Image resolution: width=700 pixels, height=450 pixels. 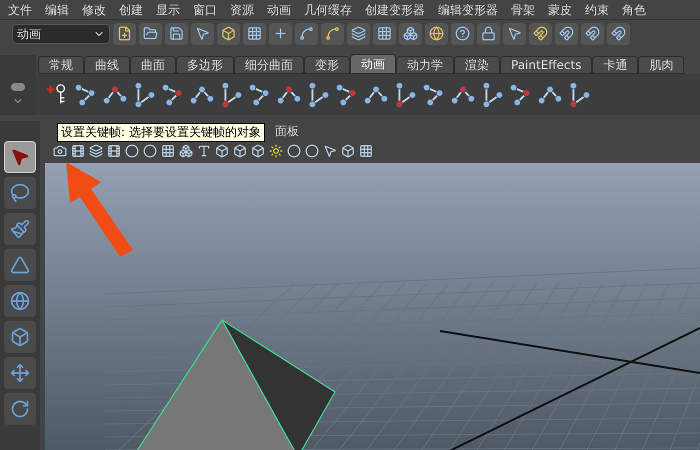 I want to click on shelf-tab: 多边形, so click(x=205, y=65).